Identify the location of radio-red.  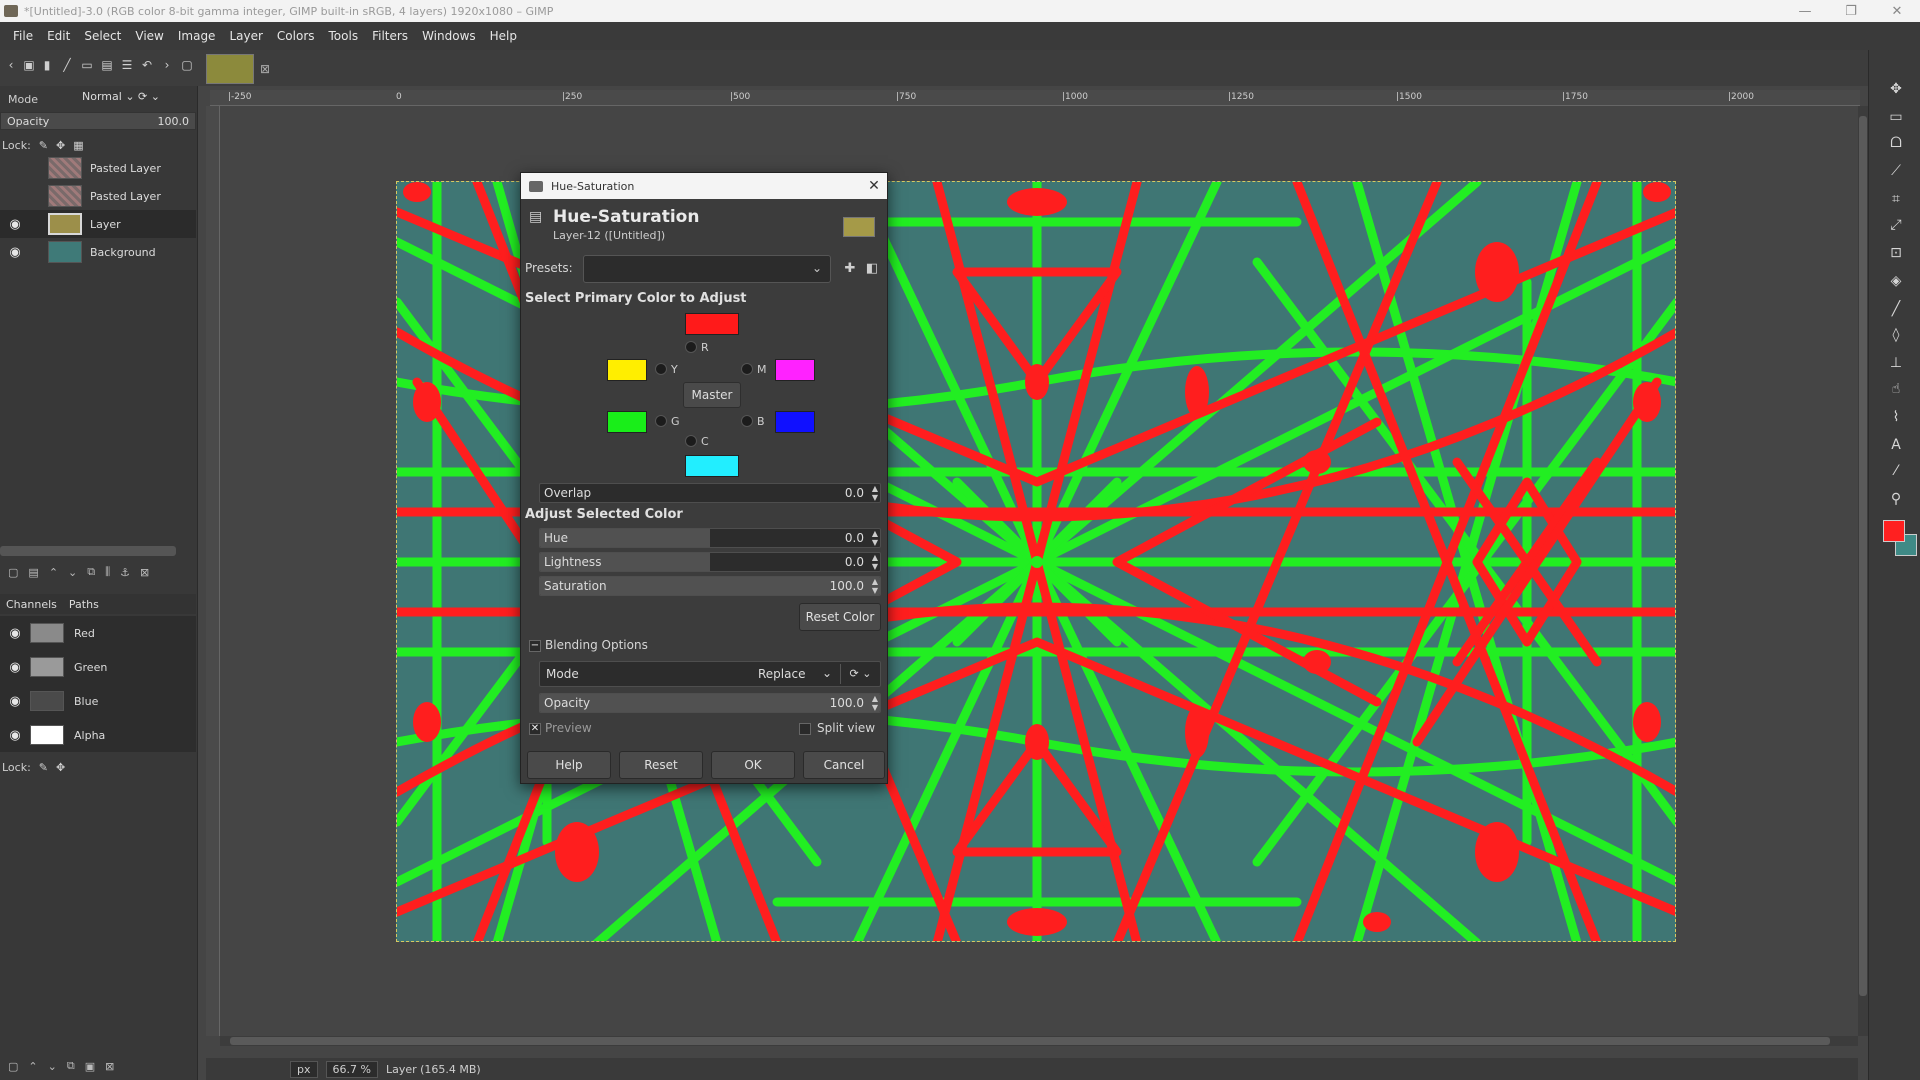
(691, 347).